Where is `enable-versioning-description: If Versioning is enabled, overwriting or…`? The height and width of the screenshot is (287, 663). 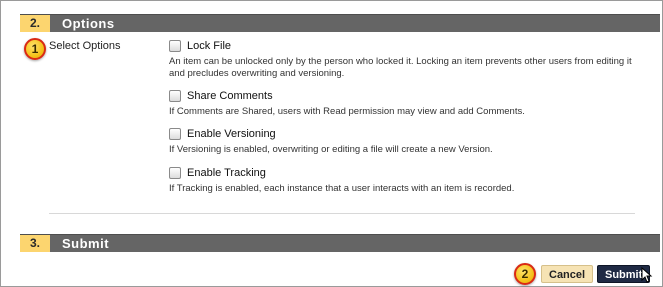 enable-versioning-description: If Versioning is enabled, overwriting or… is located at coordinates (331, 149).